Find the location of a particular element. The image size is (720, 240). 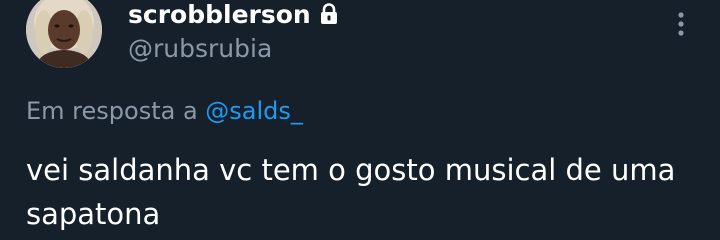

avatar-image is located at coordinates (64, 34).